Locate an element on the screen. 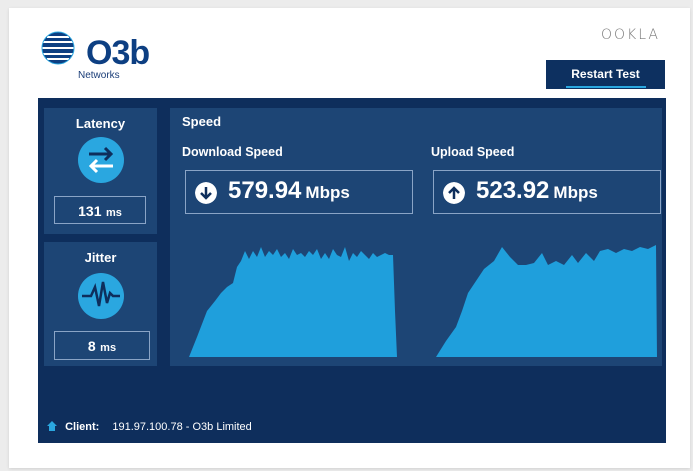 This screenshot has height=471, width=693. jitter-value-box: 8 ms is located at coordinates (102, 345).